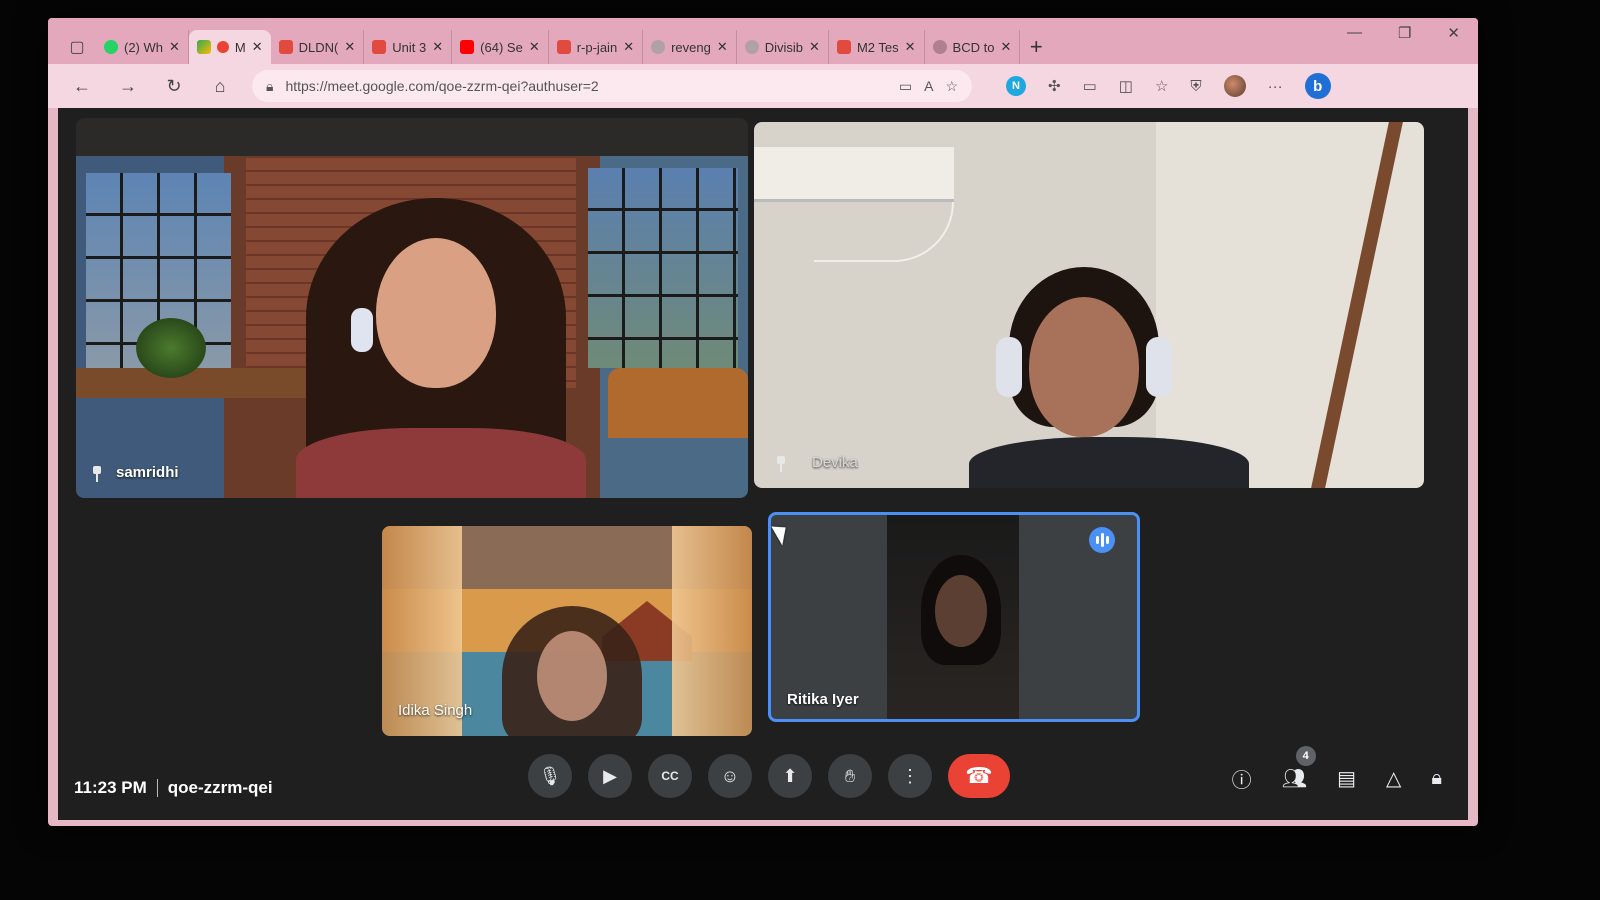 Image resolution: width=1600 pixels, height=900 pixels. I want to click on host-controls-icon: 🔒︎, so click(1436, 778).